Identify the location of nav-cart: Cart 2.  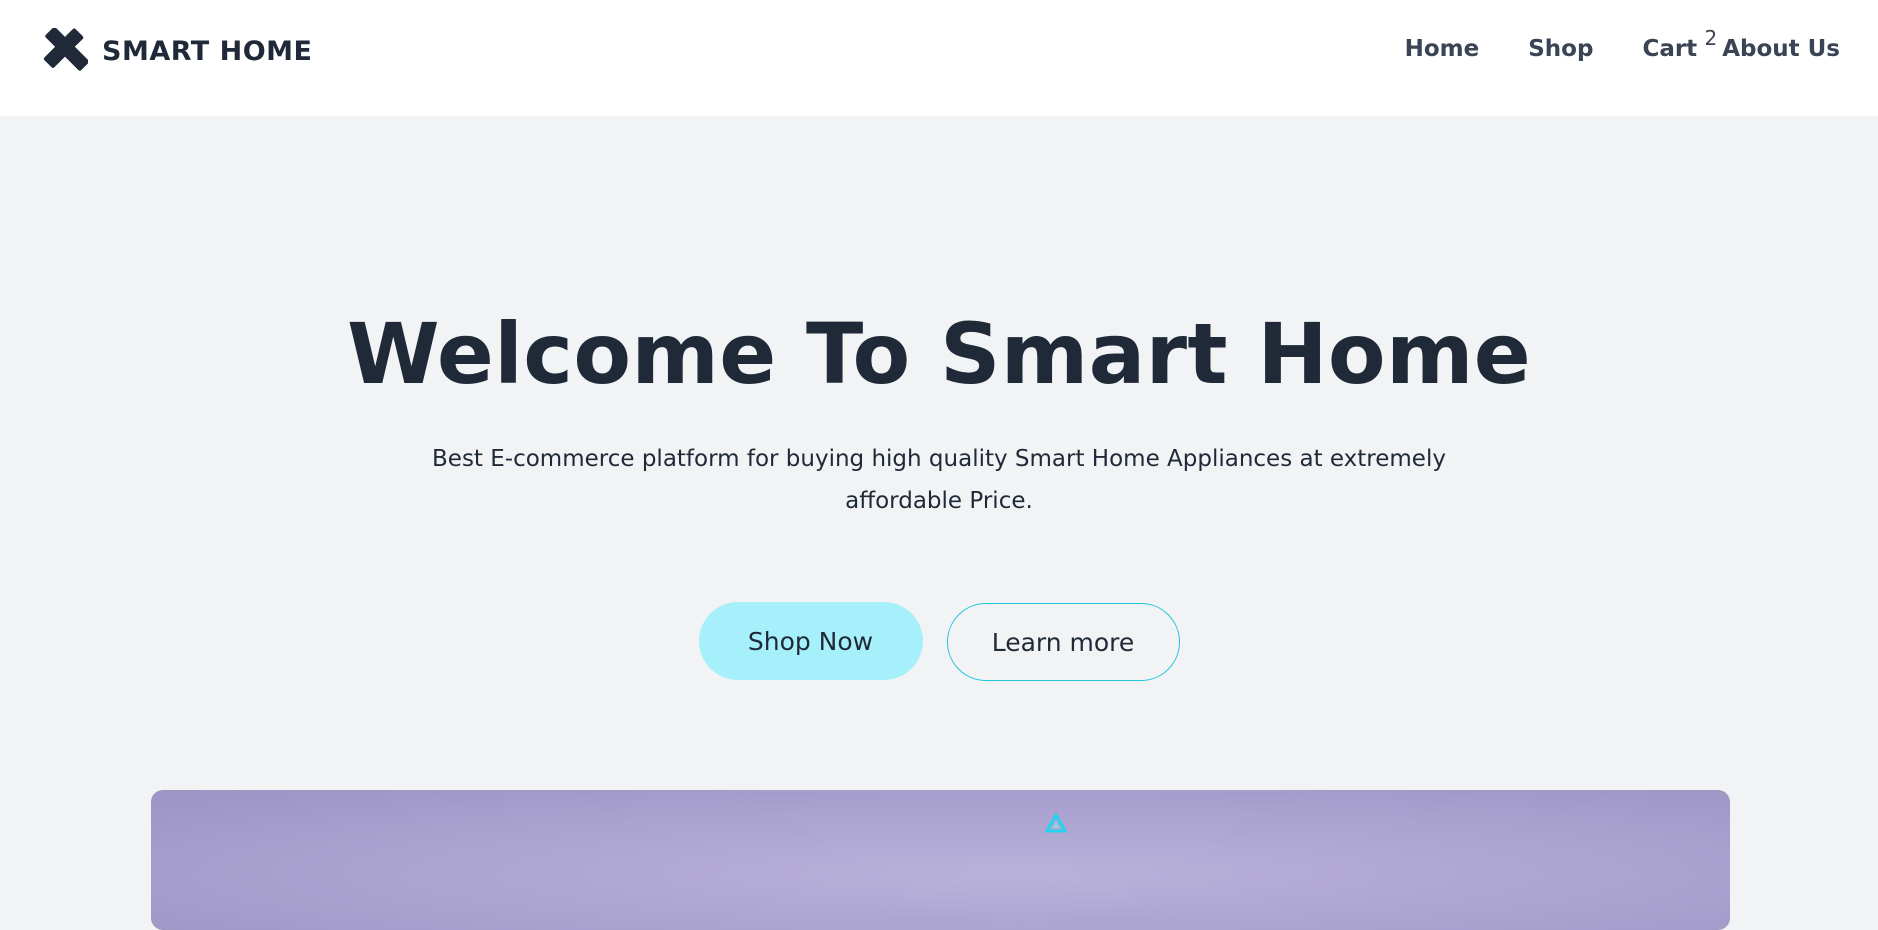
(1679, 44).